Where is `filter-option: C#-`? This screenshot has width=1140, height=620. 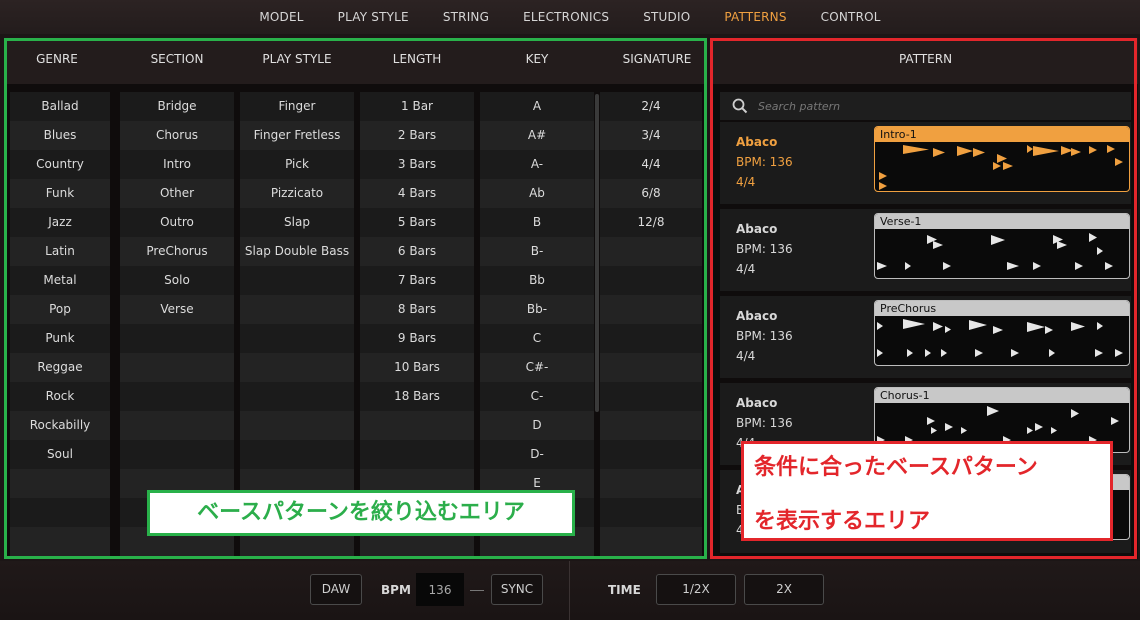 filter-option: C#- is located at coordinates (537, 367).